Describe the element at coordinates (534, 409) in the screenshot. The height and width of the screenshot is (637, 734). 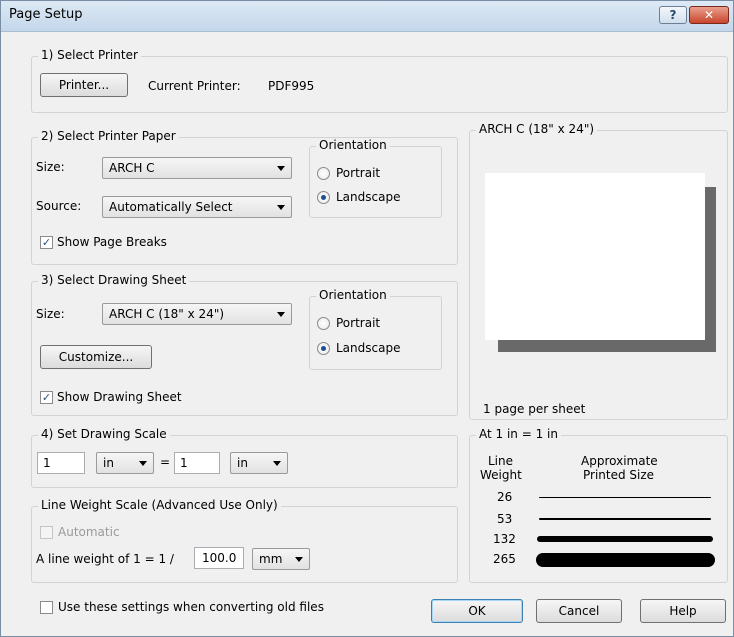
I see `pages-per-sheet-text: 1 page per sheet` at that location.